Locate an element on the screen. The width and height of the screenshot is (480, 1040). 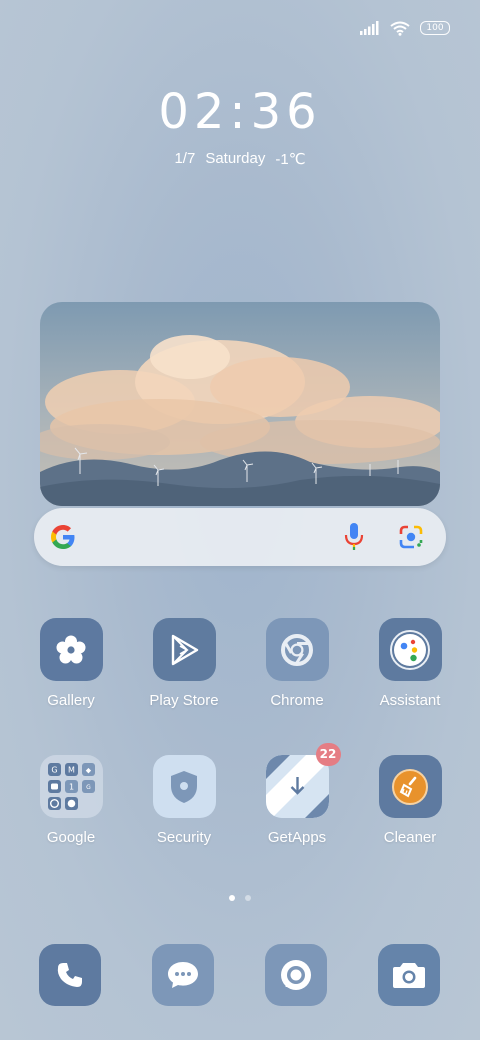
svg-text: M is located at coordinates (71, 770).